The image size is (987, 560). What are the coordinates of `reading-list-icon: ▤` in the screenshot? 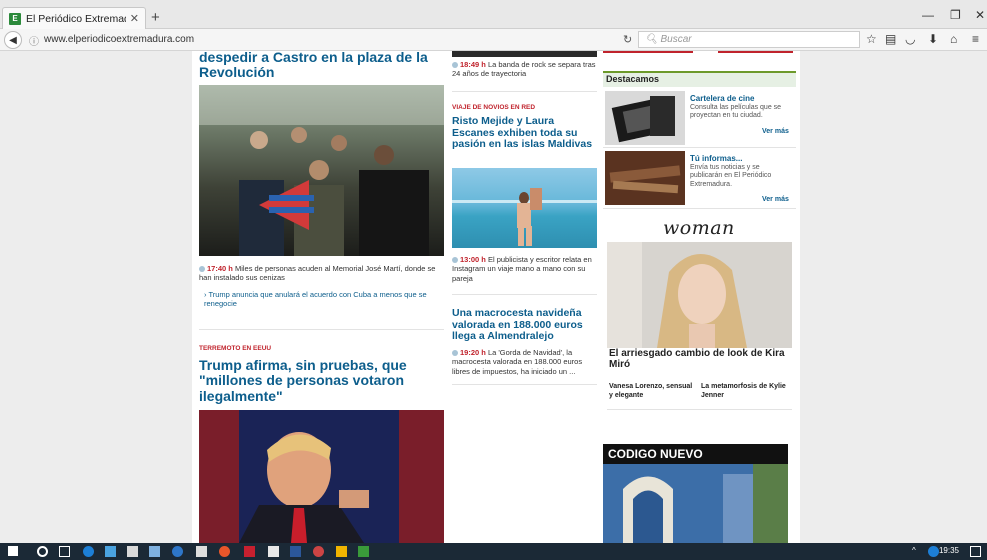 It's located at (890, 39).